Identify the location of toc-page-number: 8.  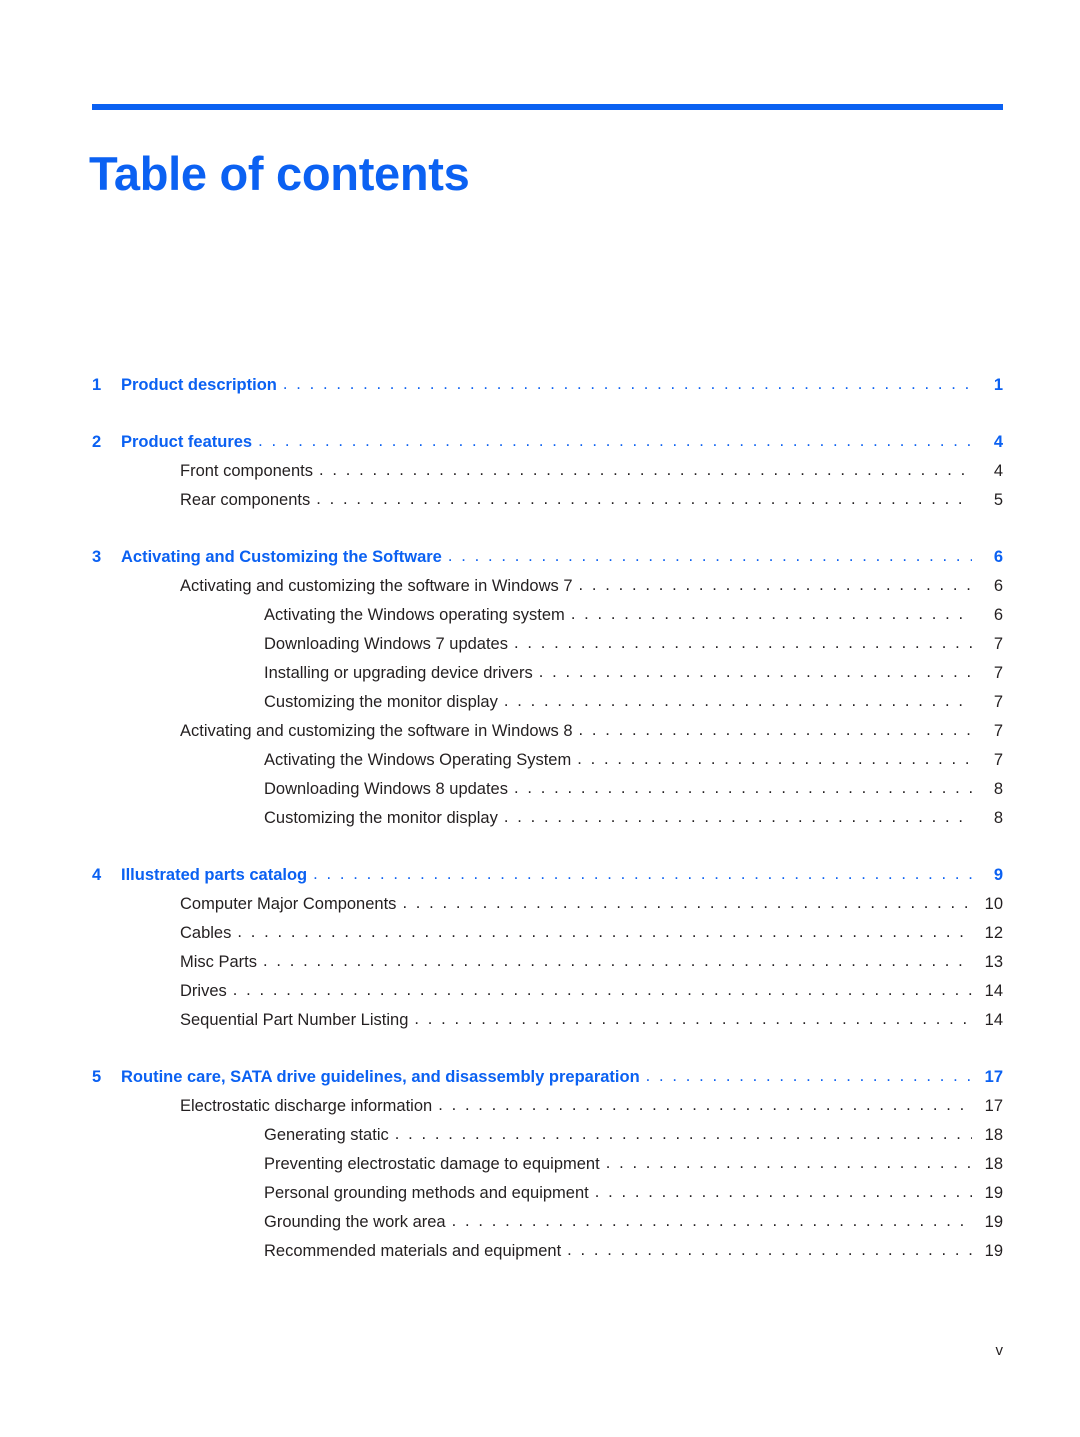
(998, 818).